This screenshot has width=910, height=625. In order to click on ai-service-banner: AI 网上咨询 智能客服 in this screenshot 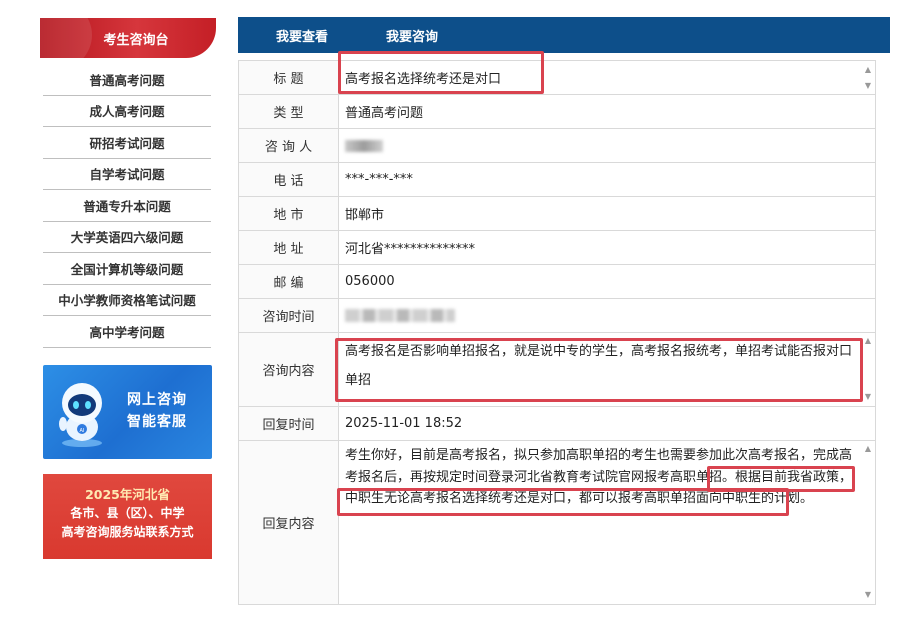, I will do `click(127, 412)`.